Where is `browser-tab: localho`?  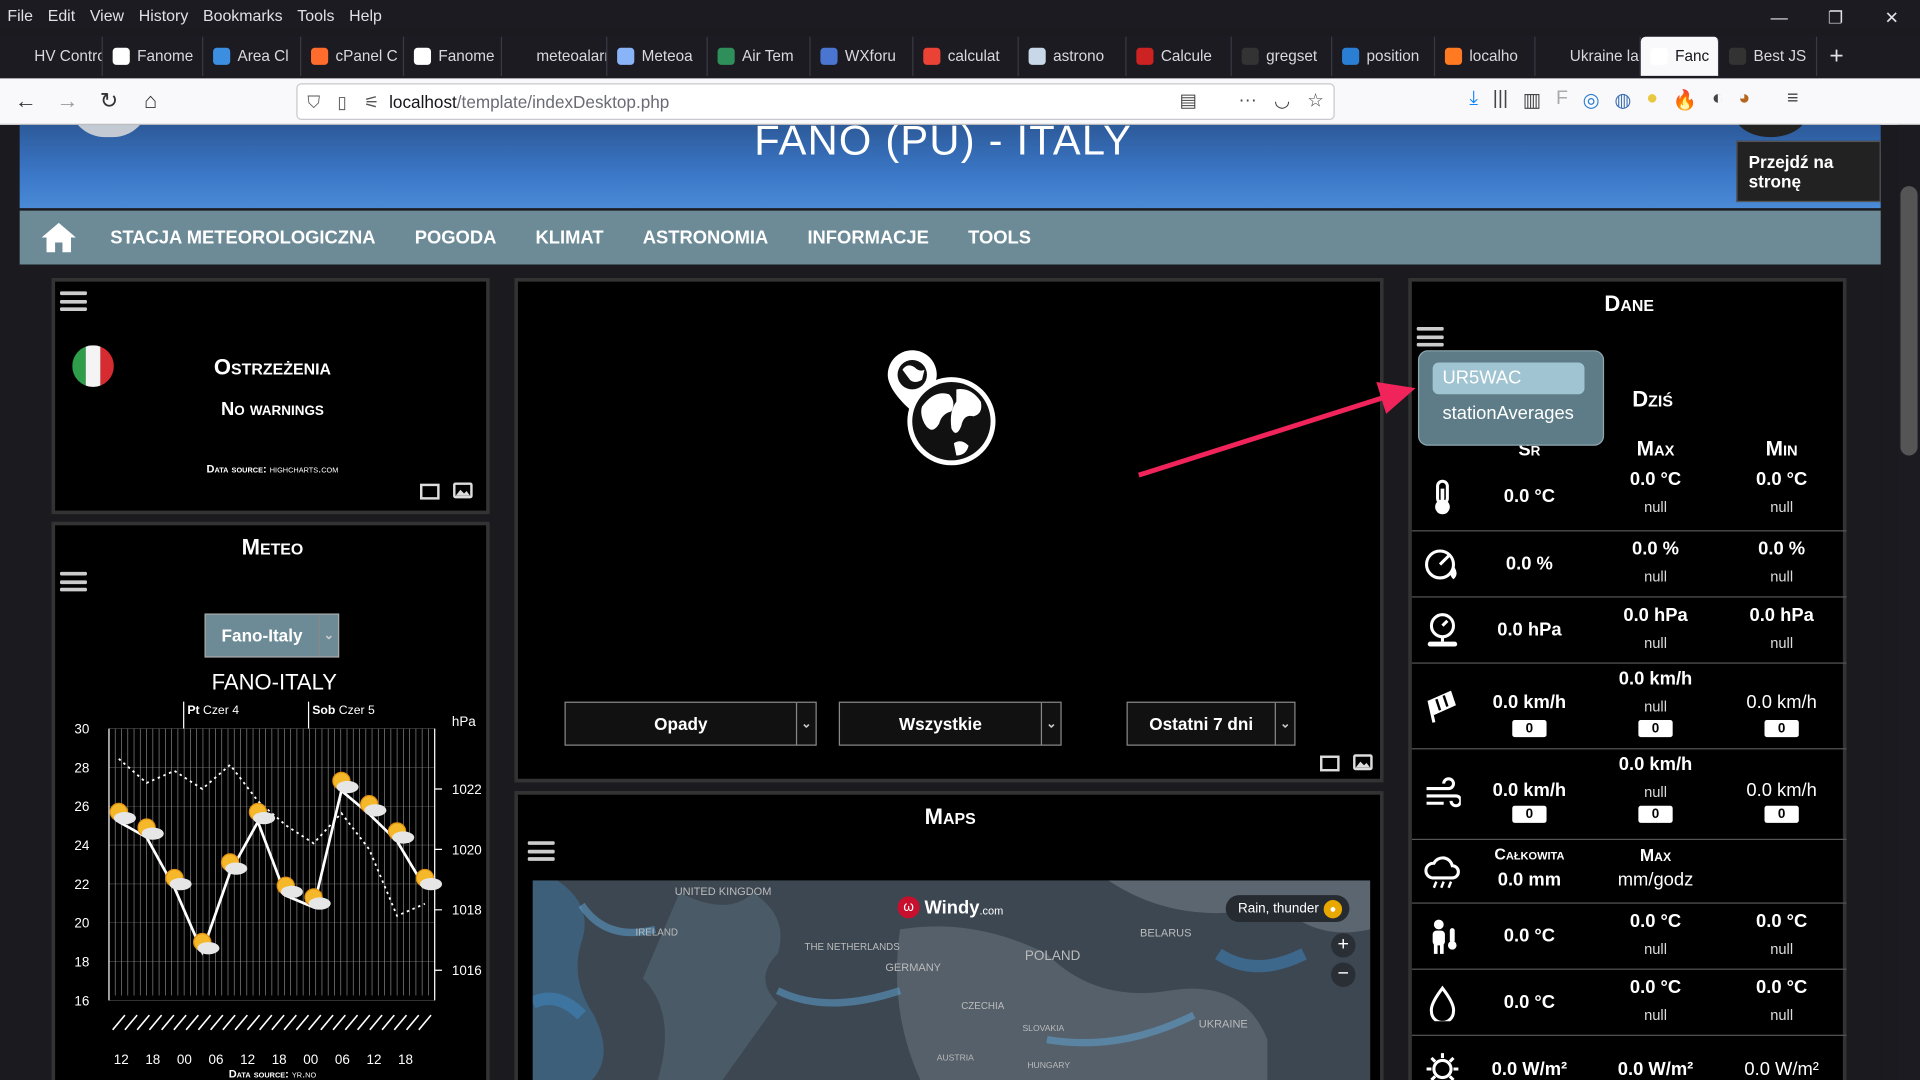 browser-tab: localho is located at coordinates (1485, 56).